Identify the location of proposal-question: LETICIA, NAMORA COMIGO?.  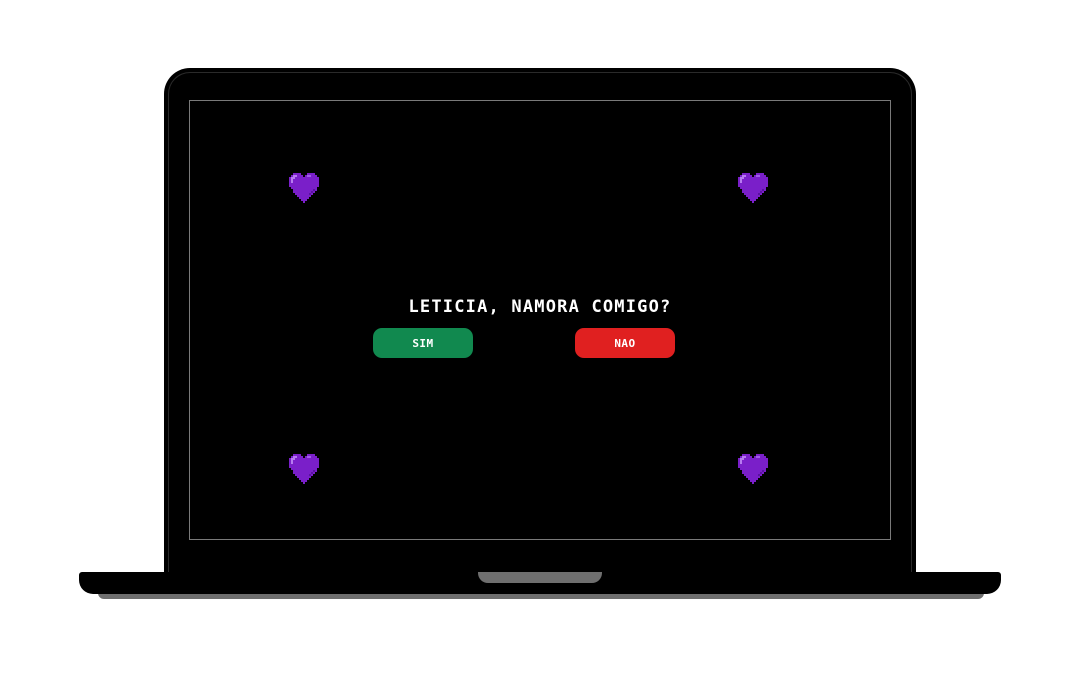
(540, 307).